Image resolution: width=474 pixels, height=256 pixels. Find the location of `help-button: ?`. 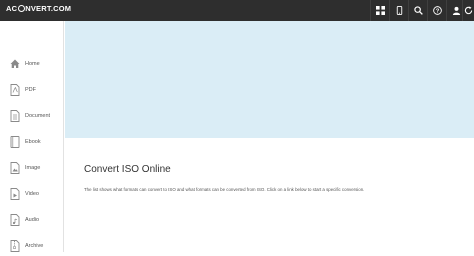

help-button: ? is located at coordinates (436, 10).